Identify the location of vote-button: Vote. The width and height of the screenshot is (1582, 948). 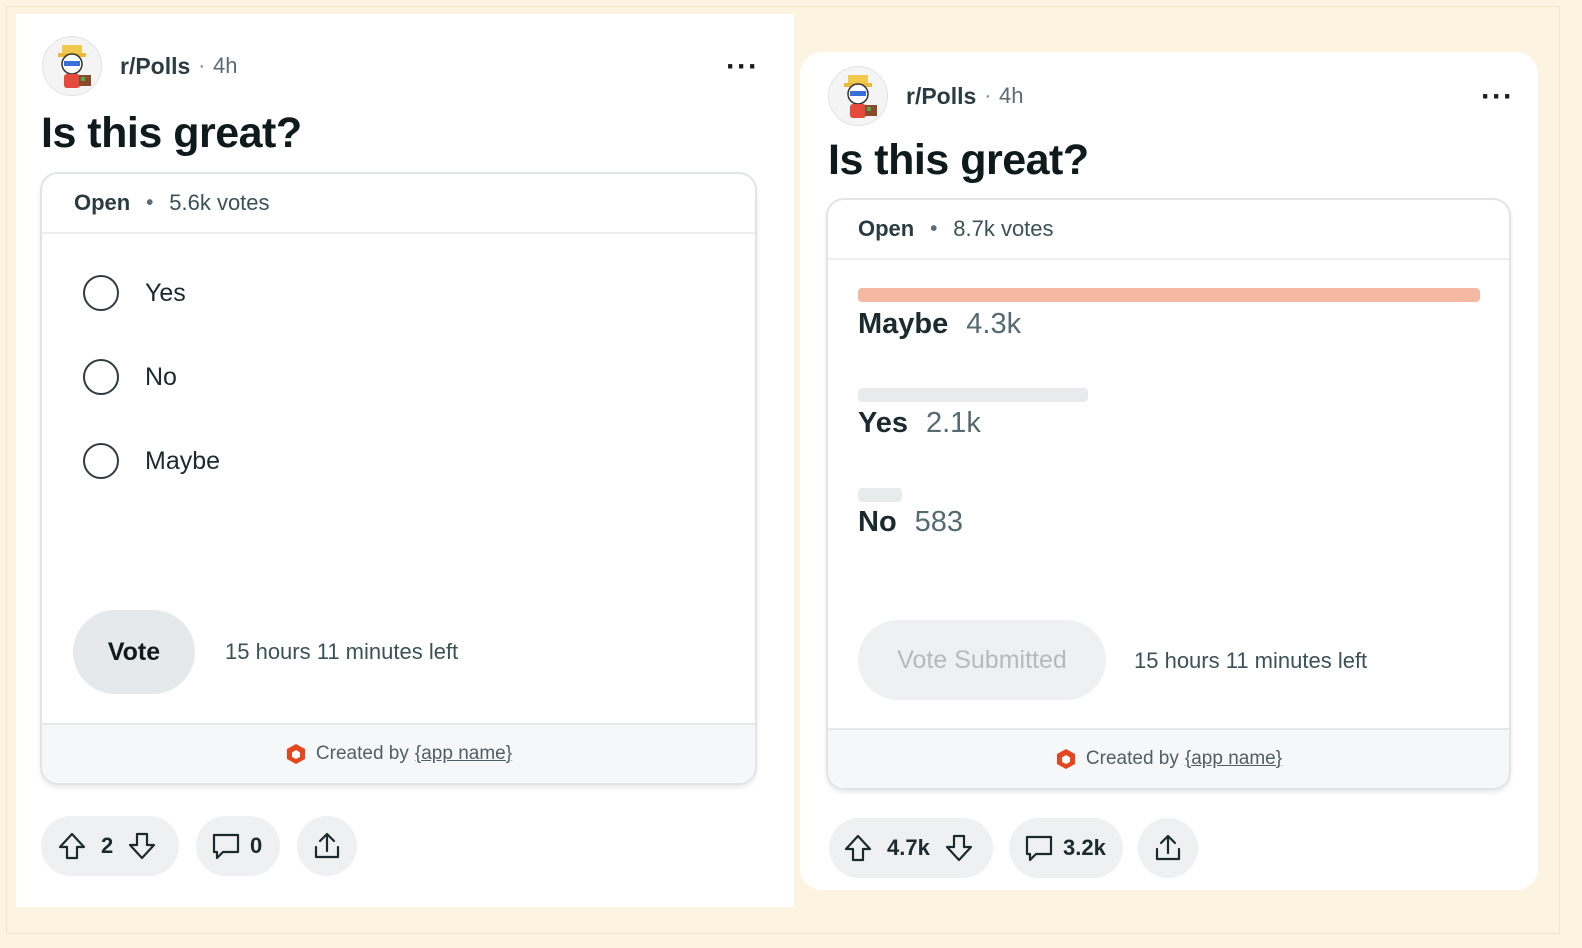
(134, 652).